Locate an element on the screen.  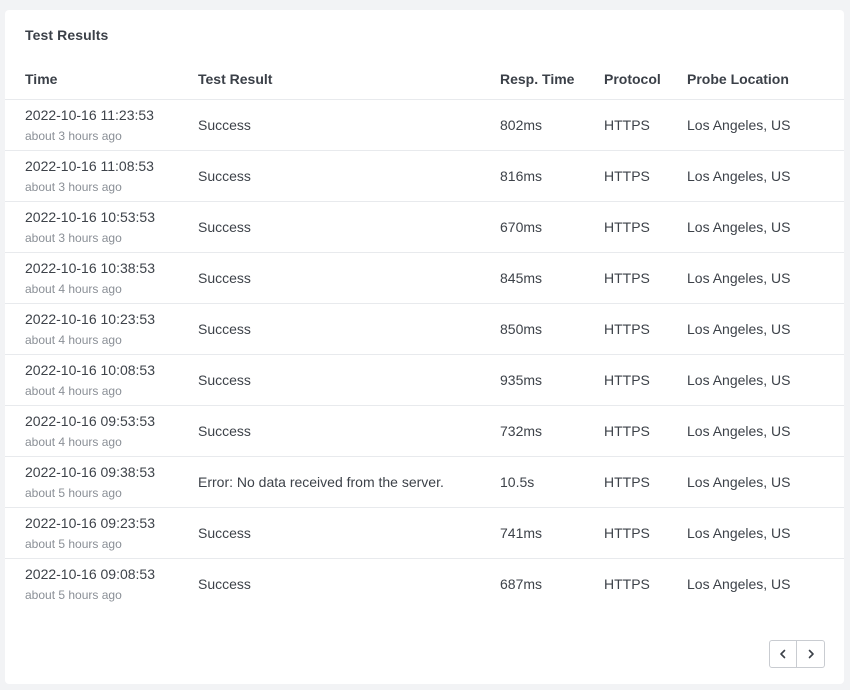
row-resp-time: 670ms is located at coordinates (521, 227).